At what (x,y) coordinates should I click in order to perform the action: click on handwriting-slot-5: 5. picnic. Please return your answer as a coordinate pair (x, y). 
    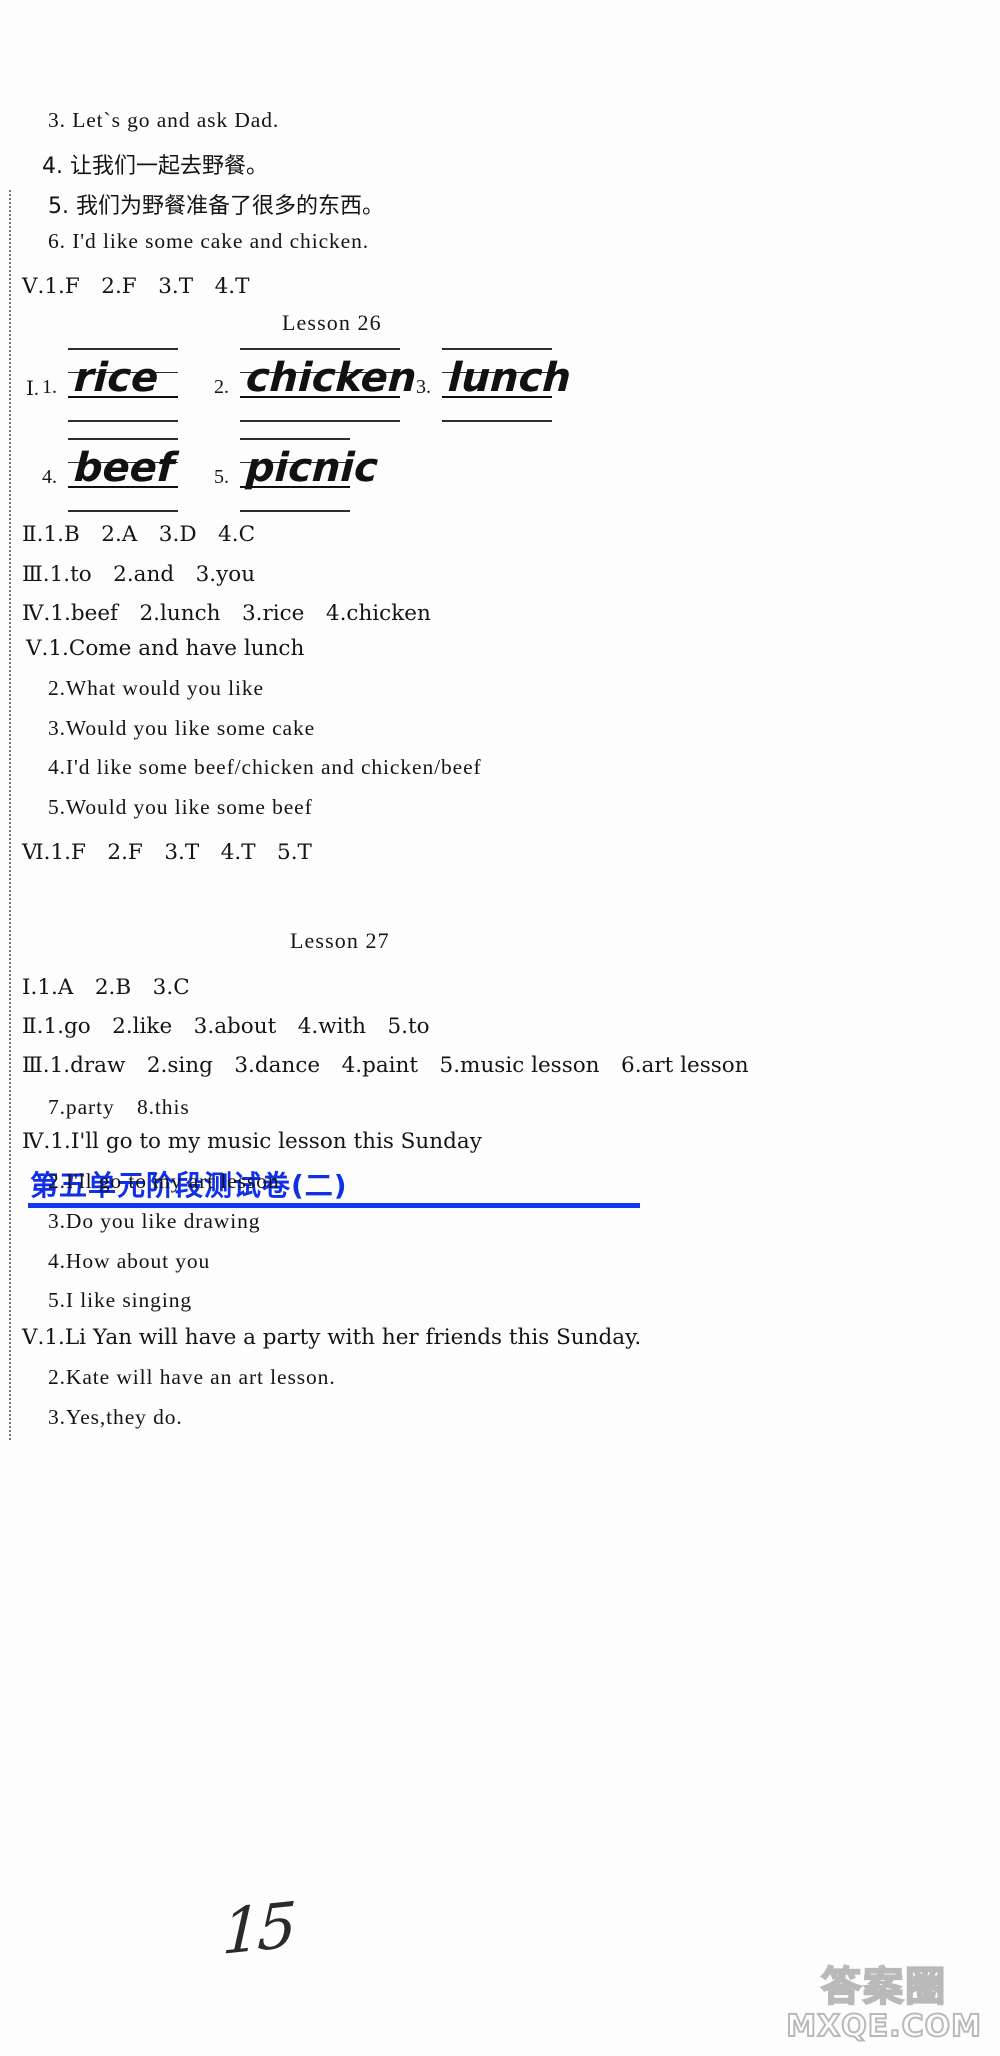
    Looking at the image, I should click on (296, 475).